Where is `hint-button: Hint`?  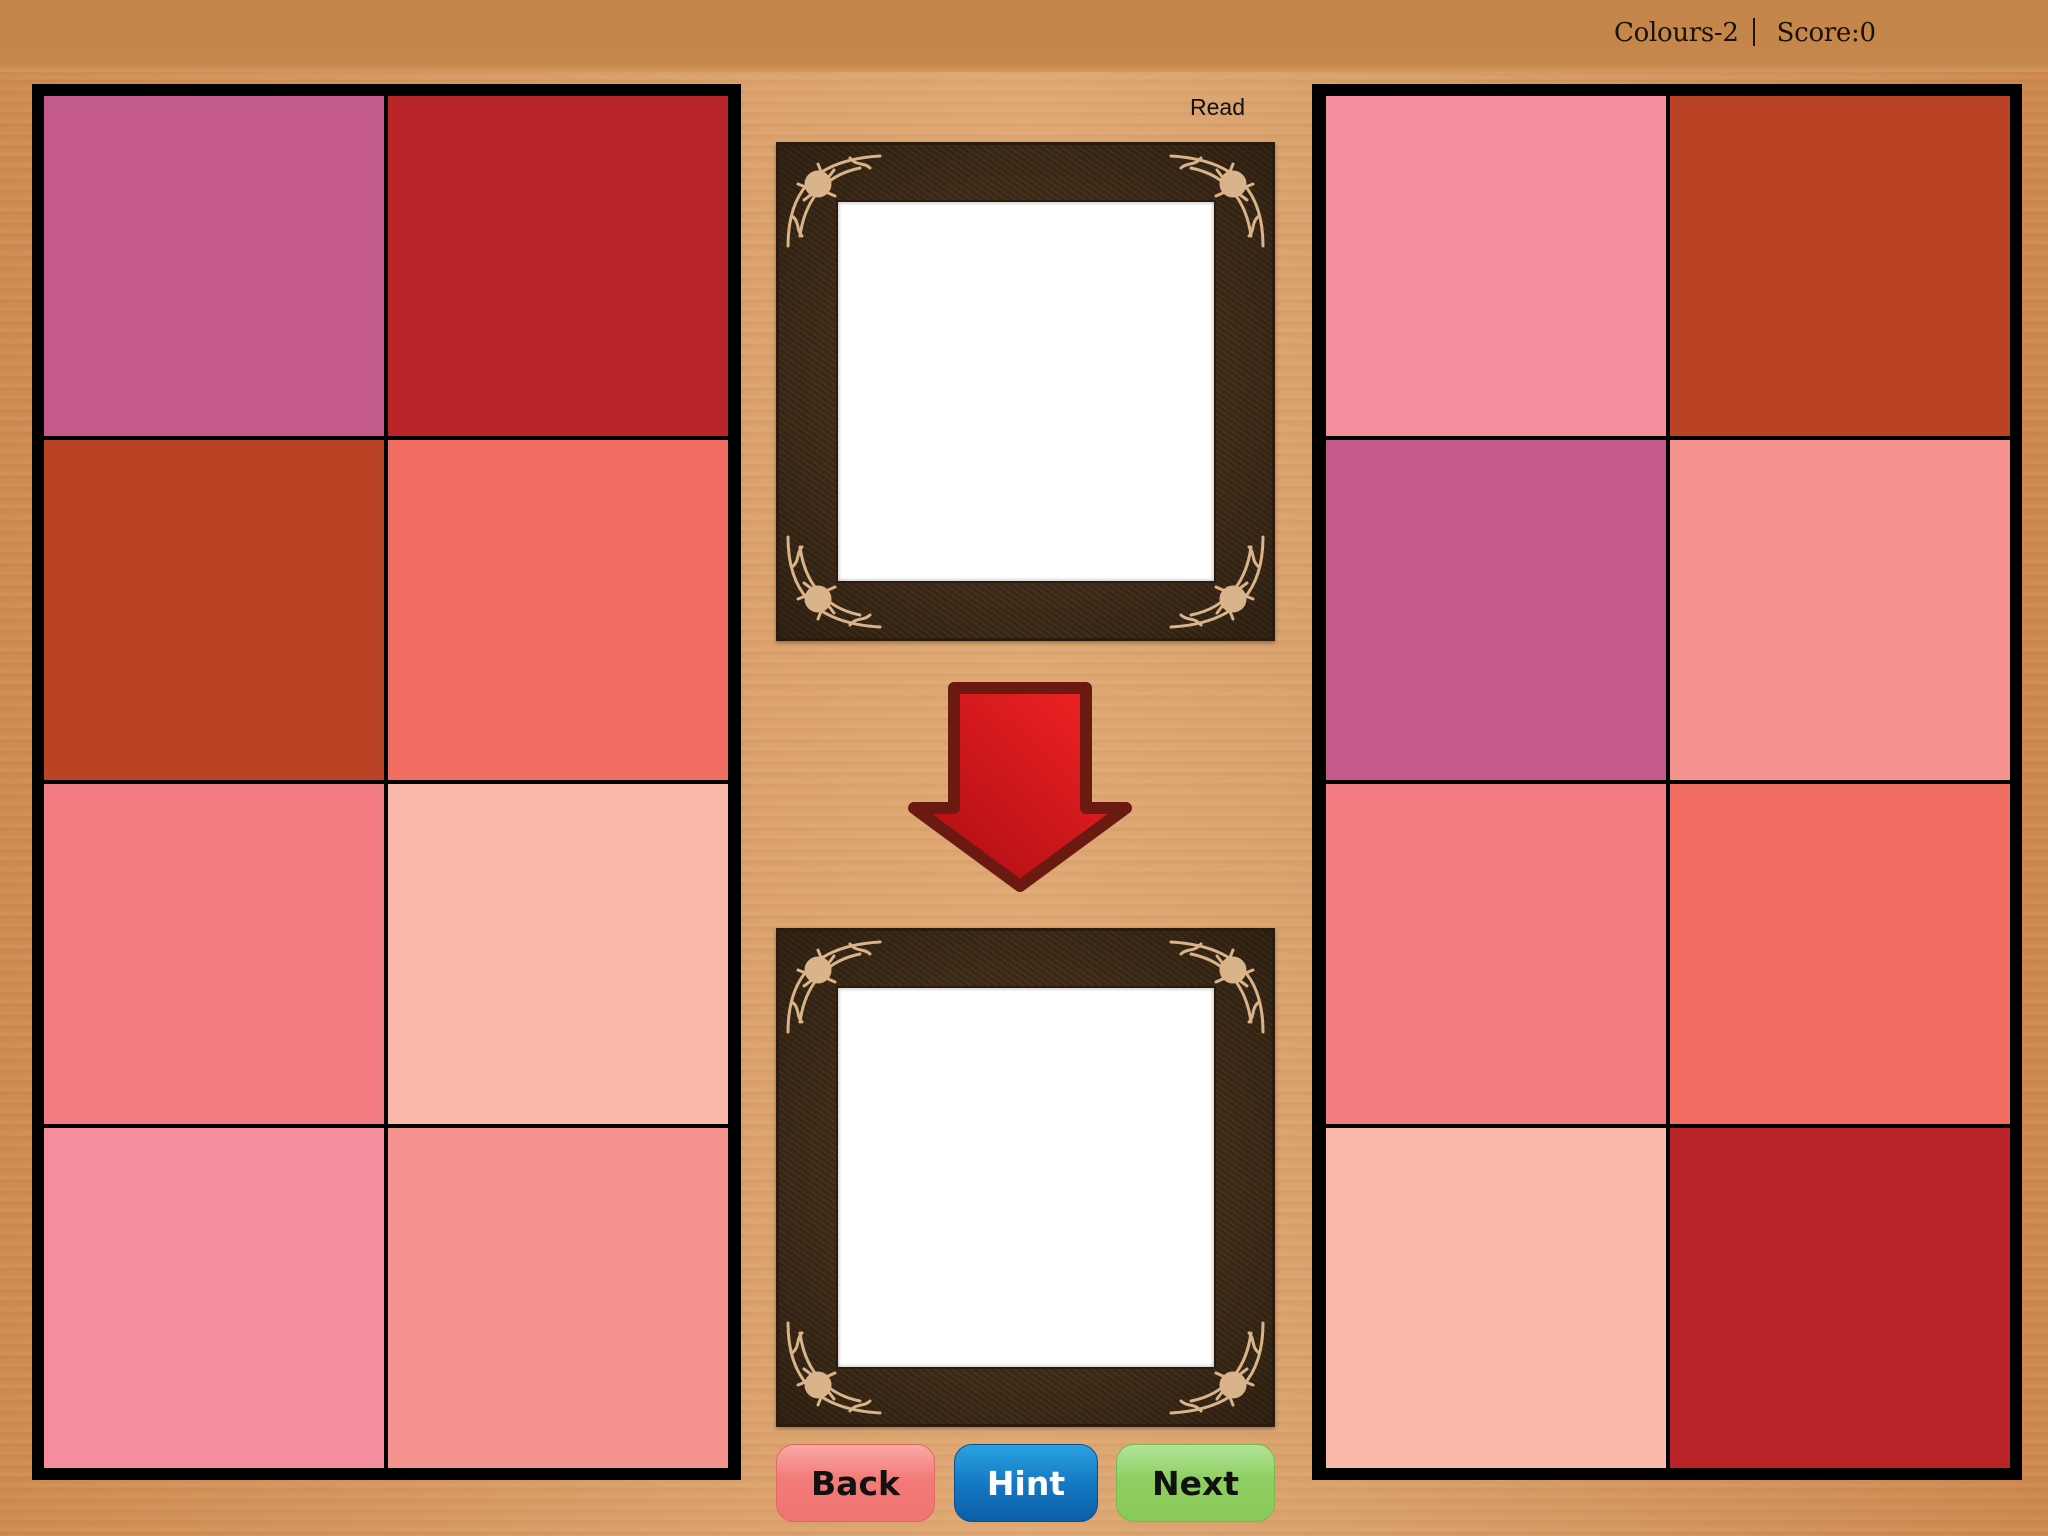
hint-button: Hint is located at coordinates (1026, 1483).